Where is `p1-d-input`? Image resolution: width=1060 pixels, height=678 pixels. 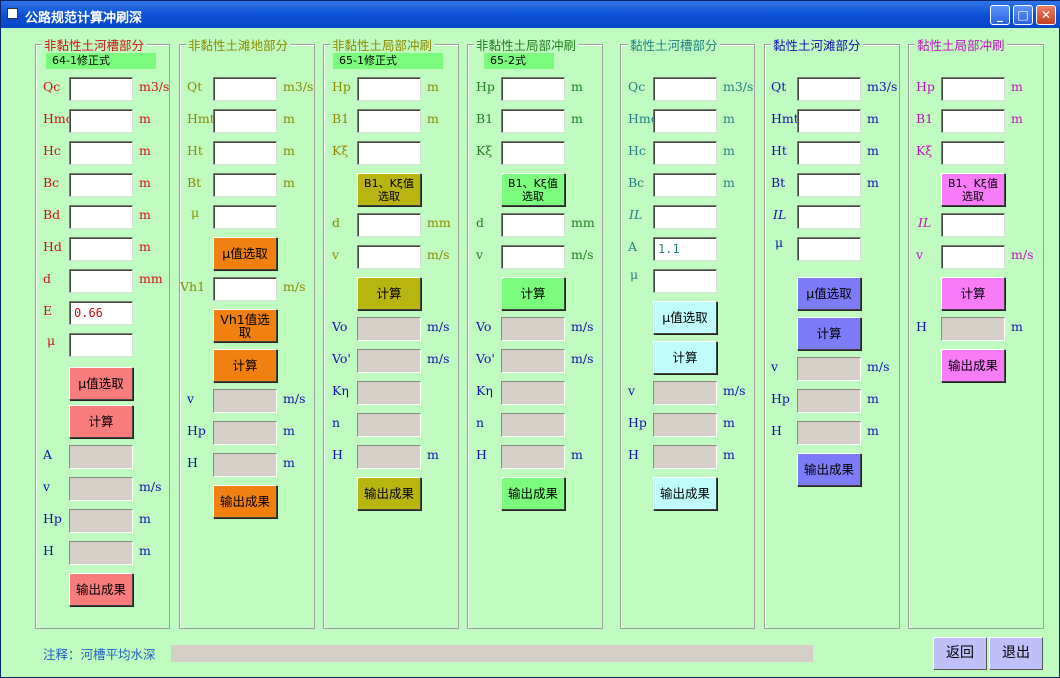 p1-d-input is located at coordinates (101, 281).